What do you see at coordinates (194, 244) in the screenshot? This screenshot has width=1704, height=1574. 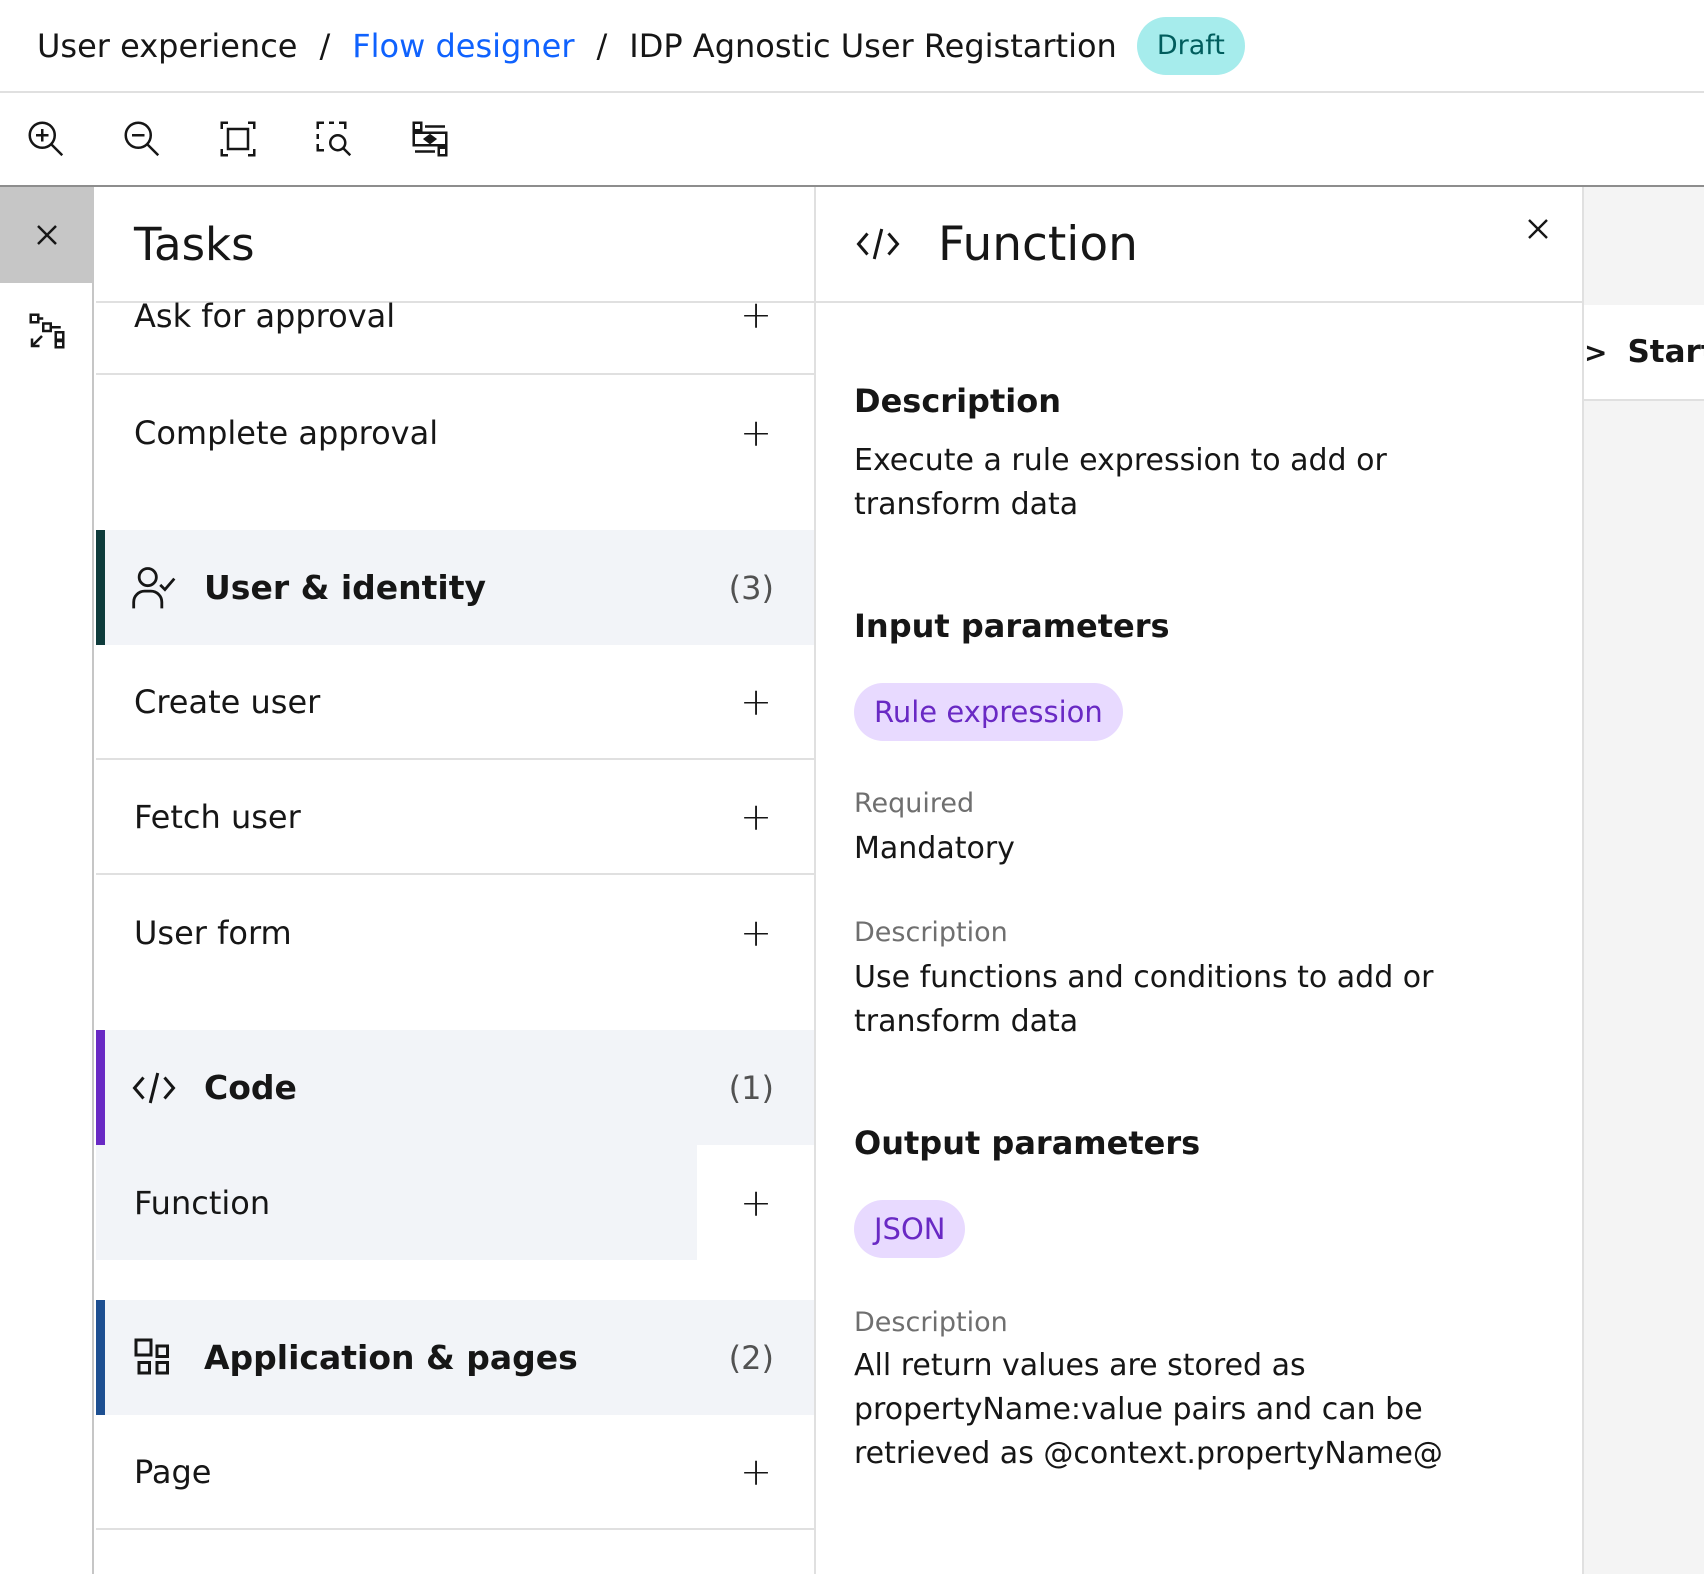 I see `tasks-title: Tasks` at bounding box center [194, 244].